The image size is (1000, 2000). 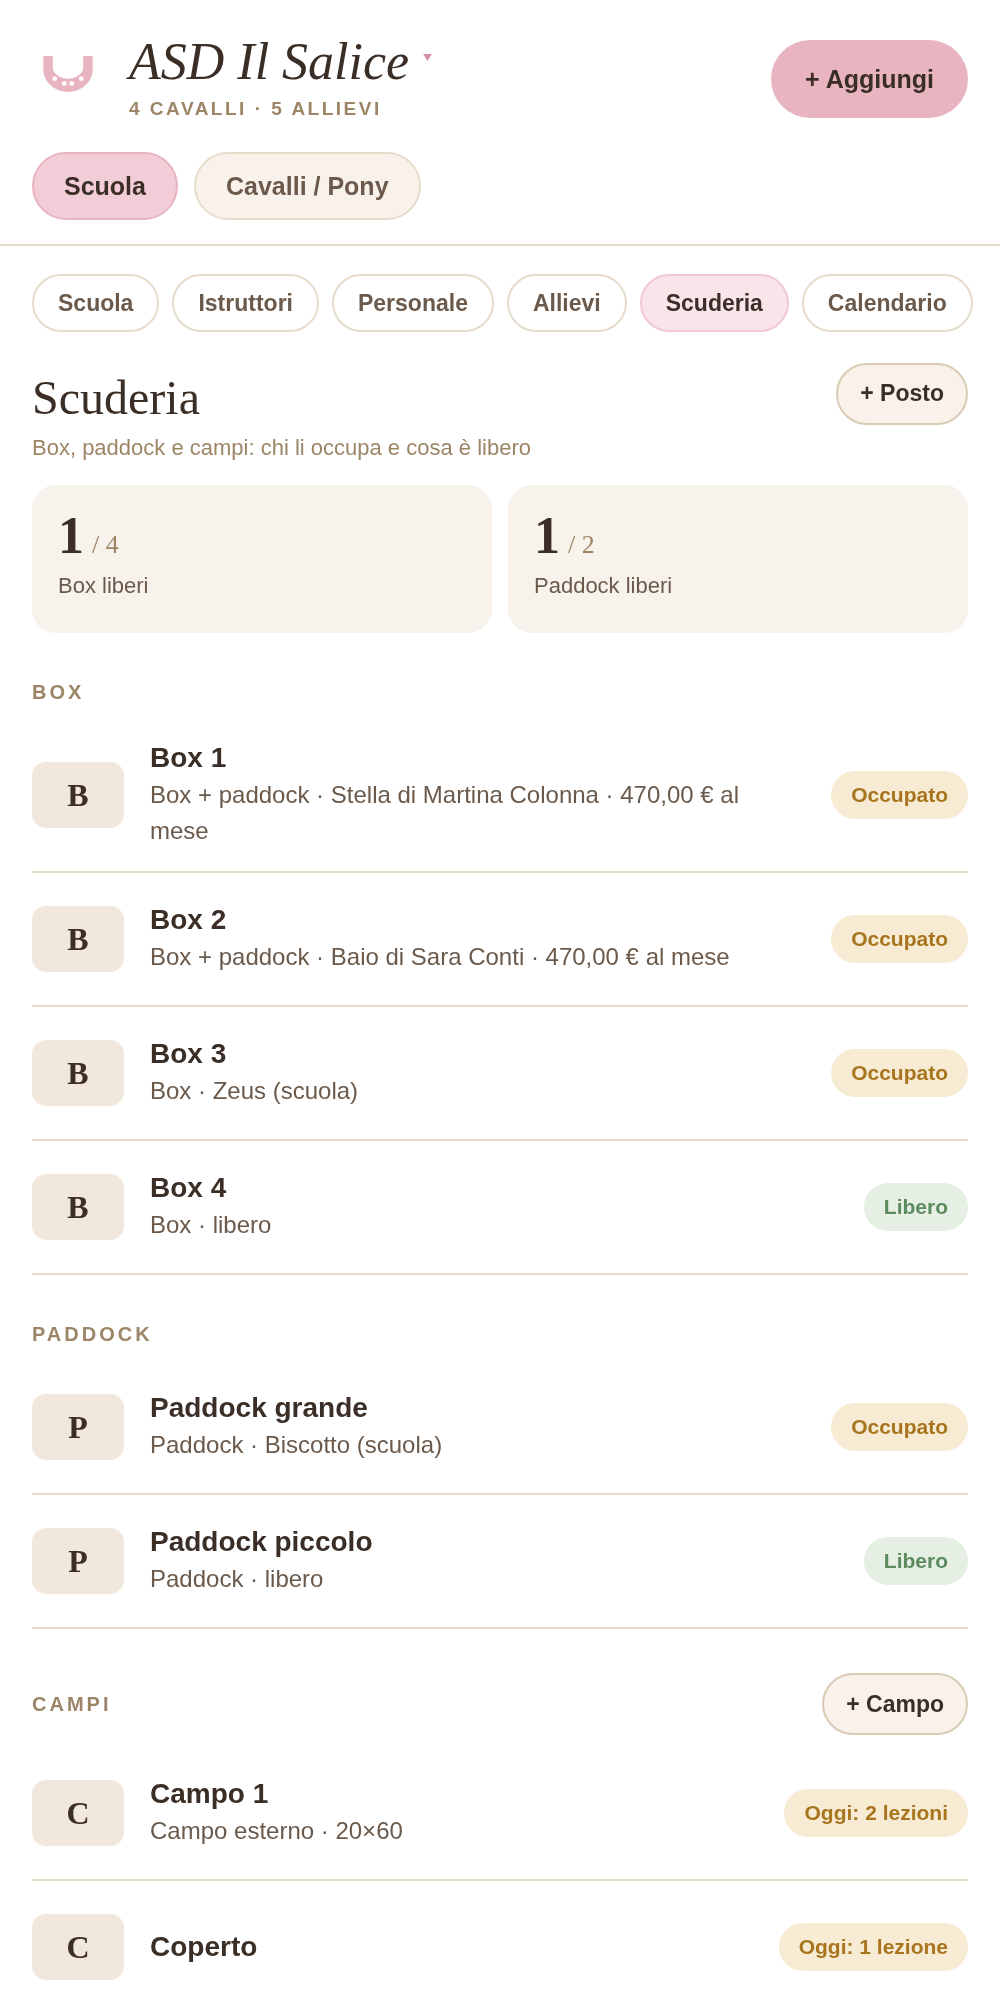 I want to click on place-detail: Box + paddock · Stella di Martina Colonna · 470,00 € al mese, so click(x=445, y=813).